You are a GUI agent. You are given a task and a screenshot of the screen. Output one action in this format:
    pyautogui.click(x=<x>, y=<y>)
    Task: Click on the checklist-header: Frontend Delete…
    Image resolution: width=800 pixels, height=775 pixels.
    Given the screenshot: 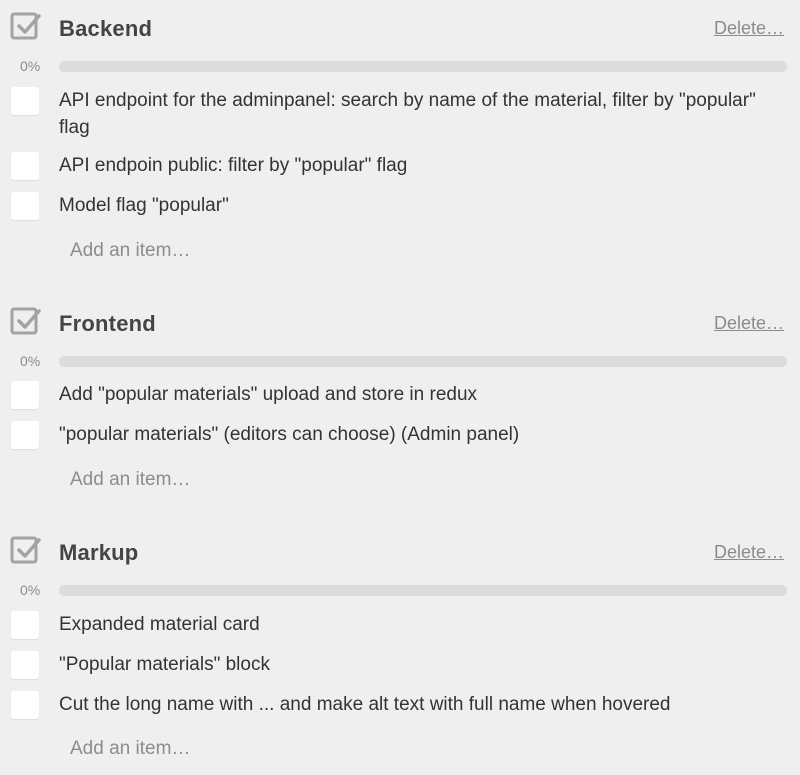 What is the action you would take?
    pyautogui.click(x=400, y=316)
    